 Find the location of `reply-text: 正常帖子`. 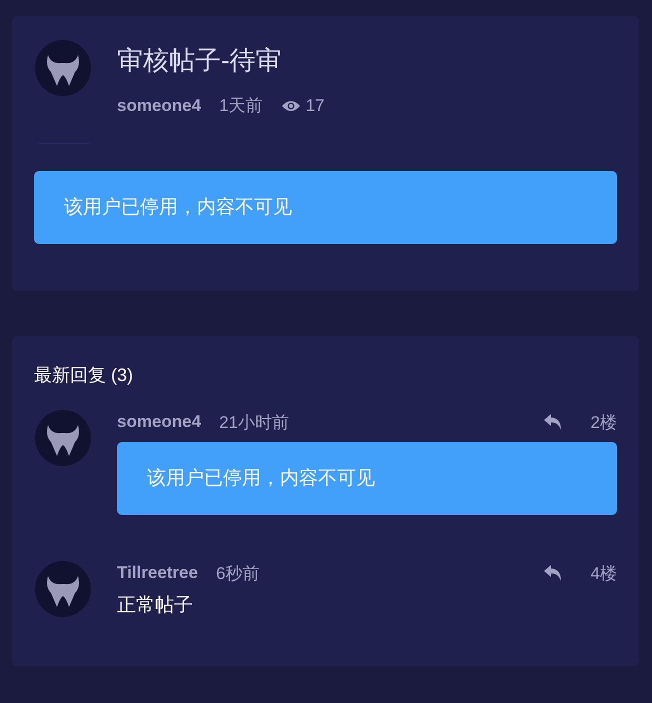

reply-text: 正常帖子 is located at coordinates (155, 606).